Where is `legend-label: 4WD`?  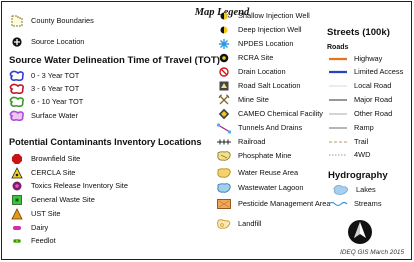
legend-label: 4WD is located at coordinates (362, 154).